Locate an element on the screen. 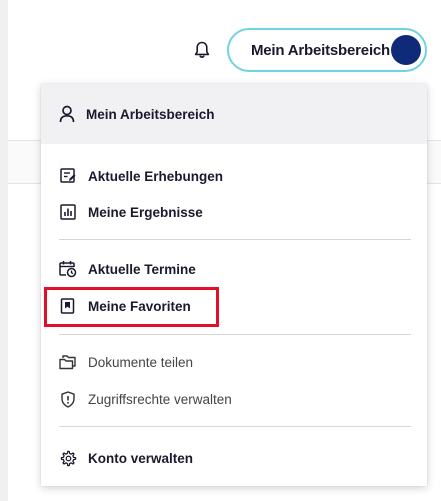  highlight-box is located at coordinates (131, 307).